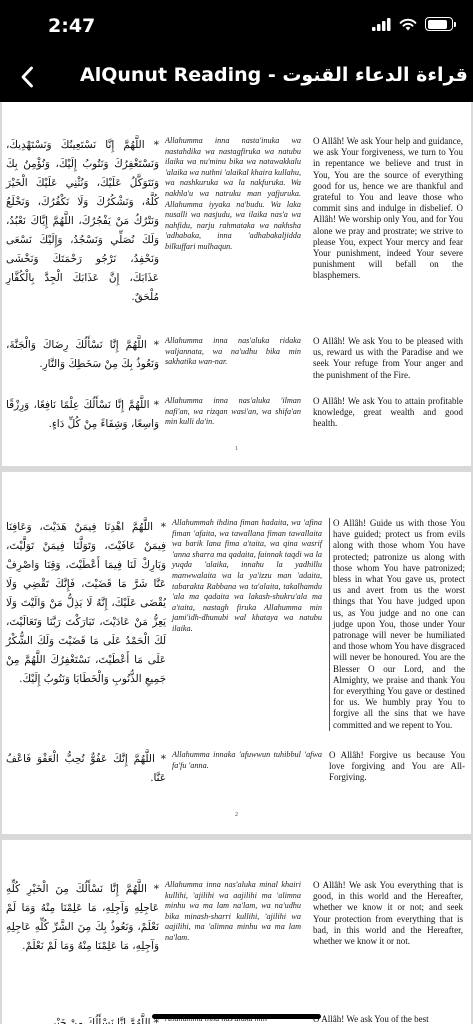 Image resolution: width=473 pixels, height=1024 pixels. I want to click on chevron-left-icon, so click(27, 77).